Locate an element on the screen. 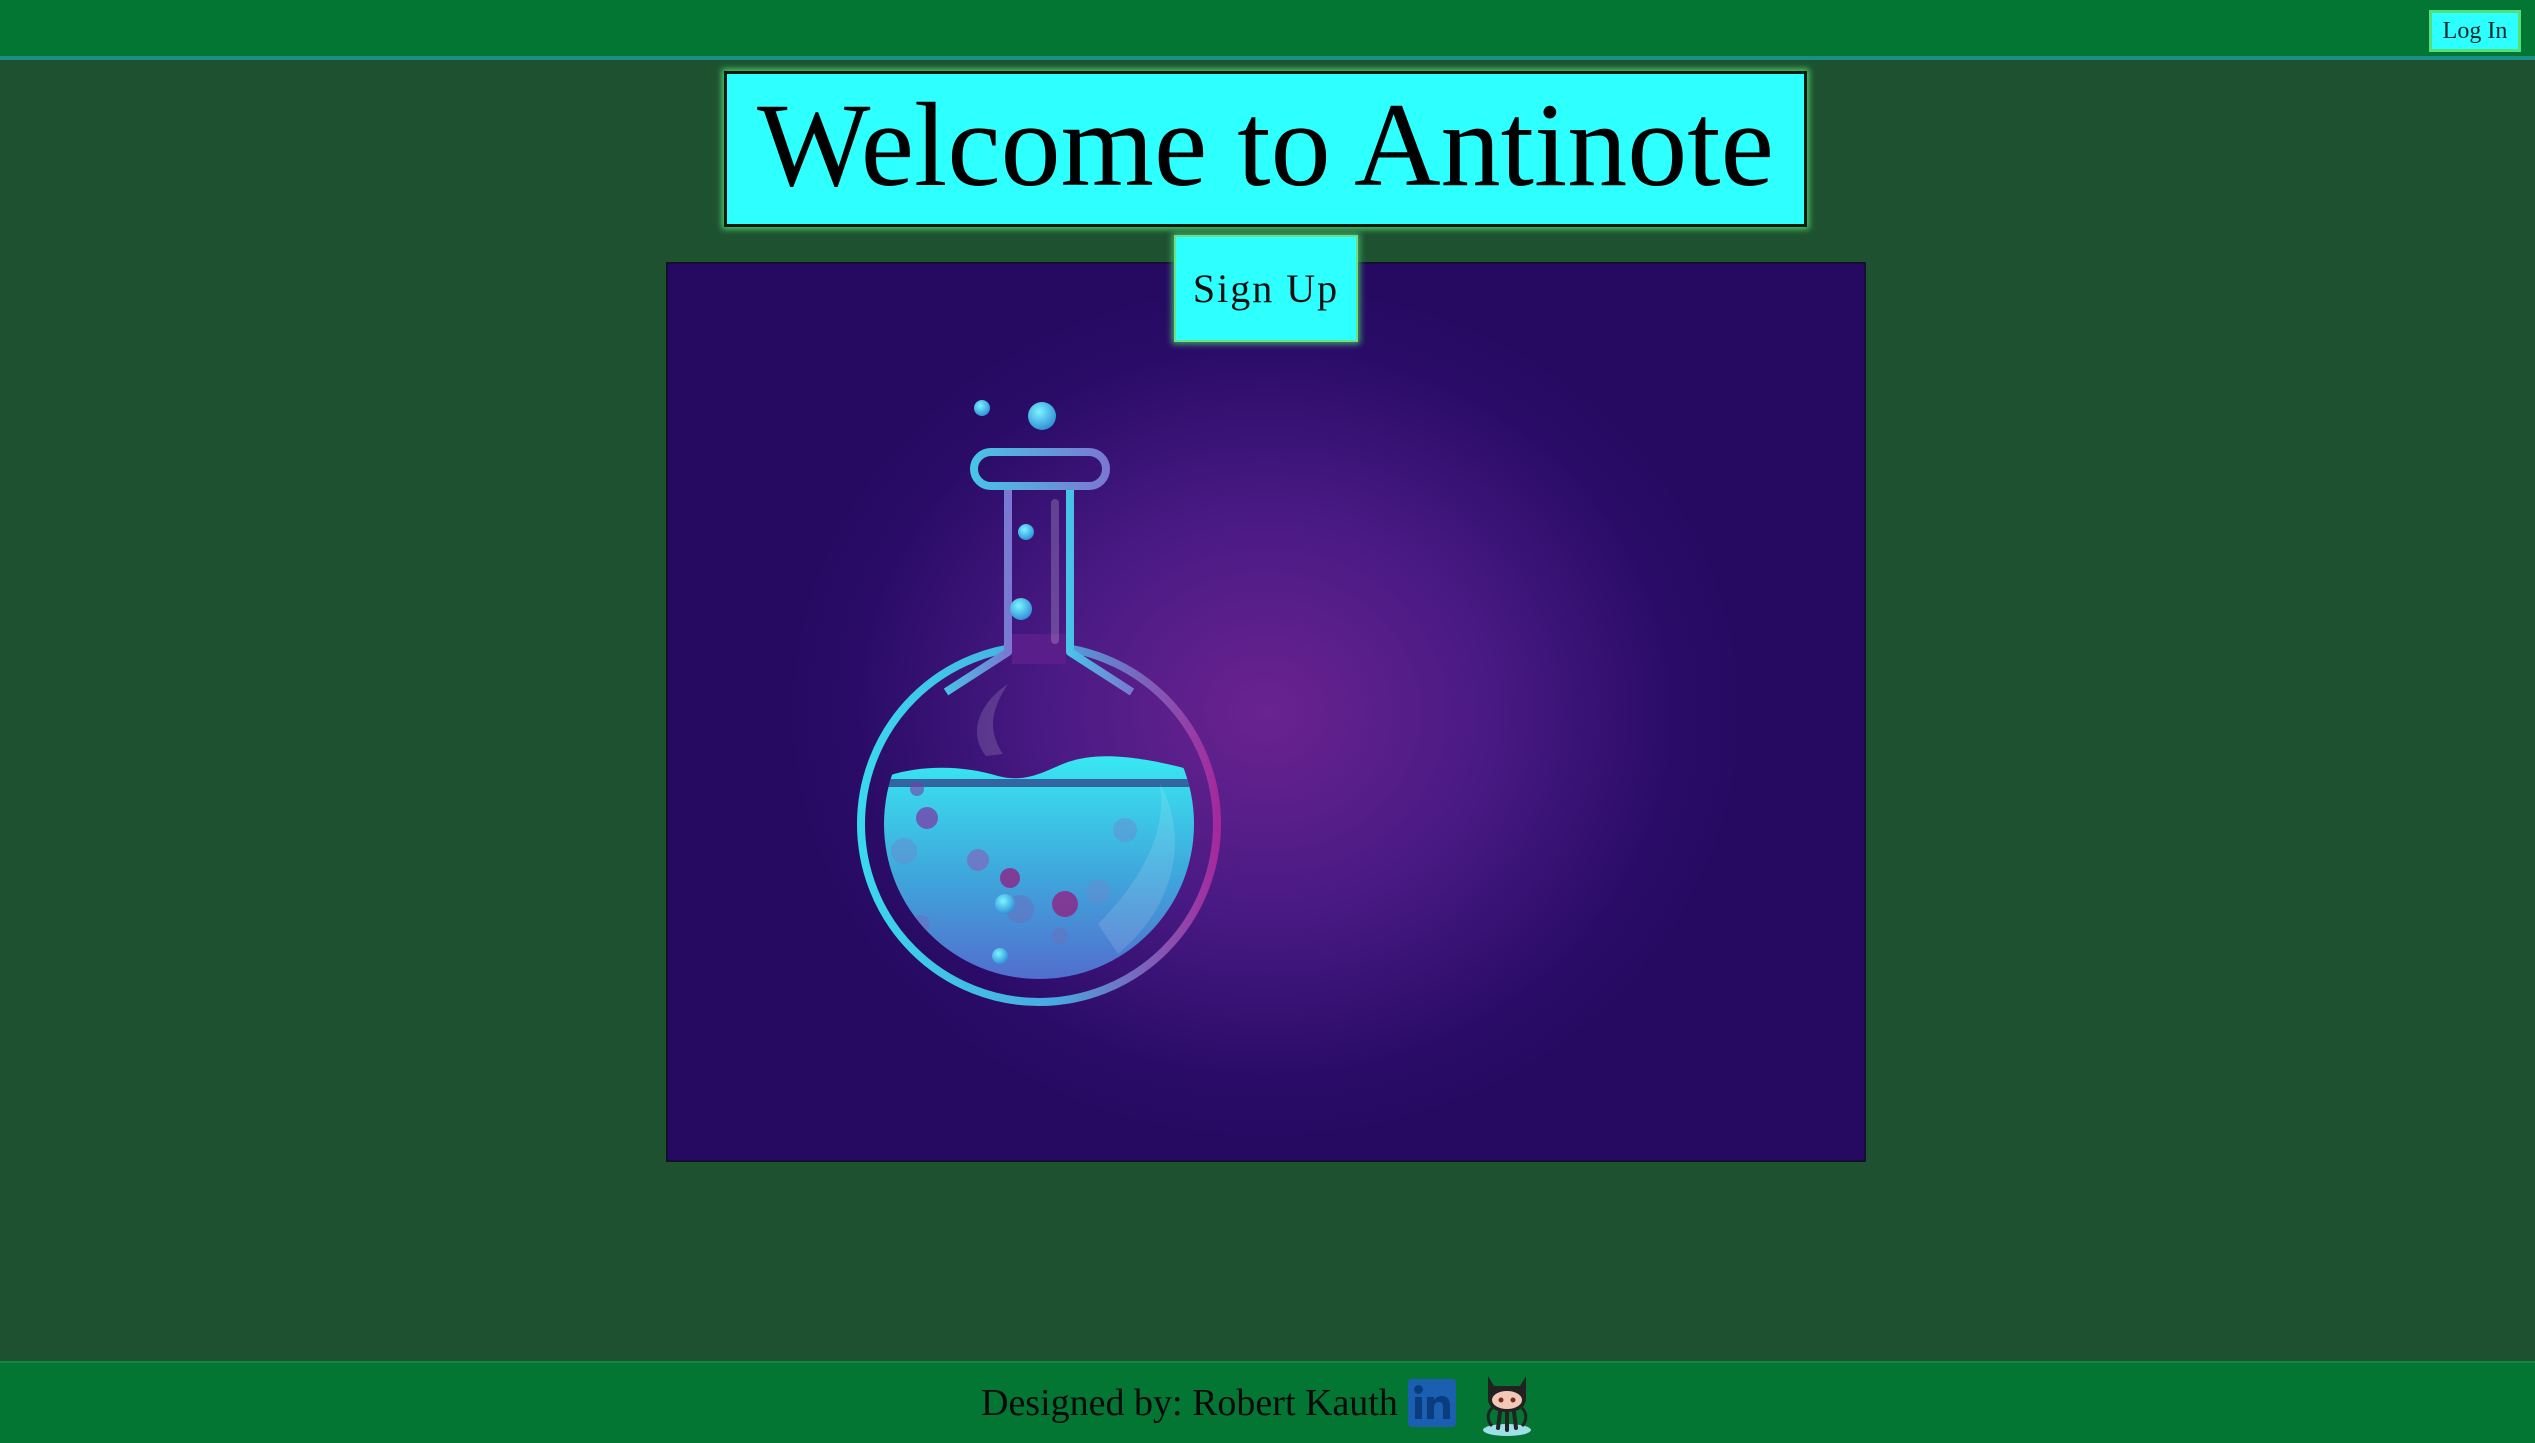 The height and width of the screenshot is (1443, 2535). flask-icon is located at coordinates (1039, 703).